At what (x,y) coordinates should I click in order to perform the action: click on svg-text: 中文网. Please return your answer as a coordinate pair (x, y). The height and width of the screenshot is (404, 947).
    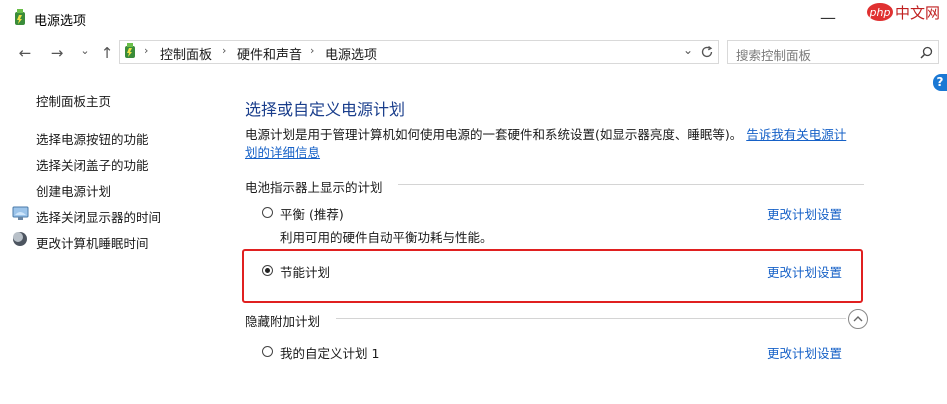
    Looking at the image, I should click on (917, 13).